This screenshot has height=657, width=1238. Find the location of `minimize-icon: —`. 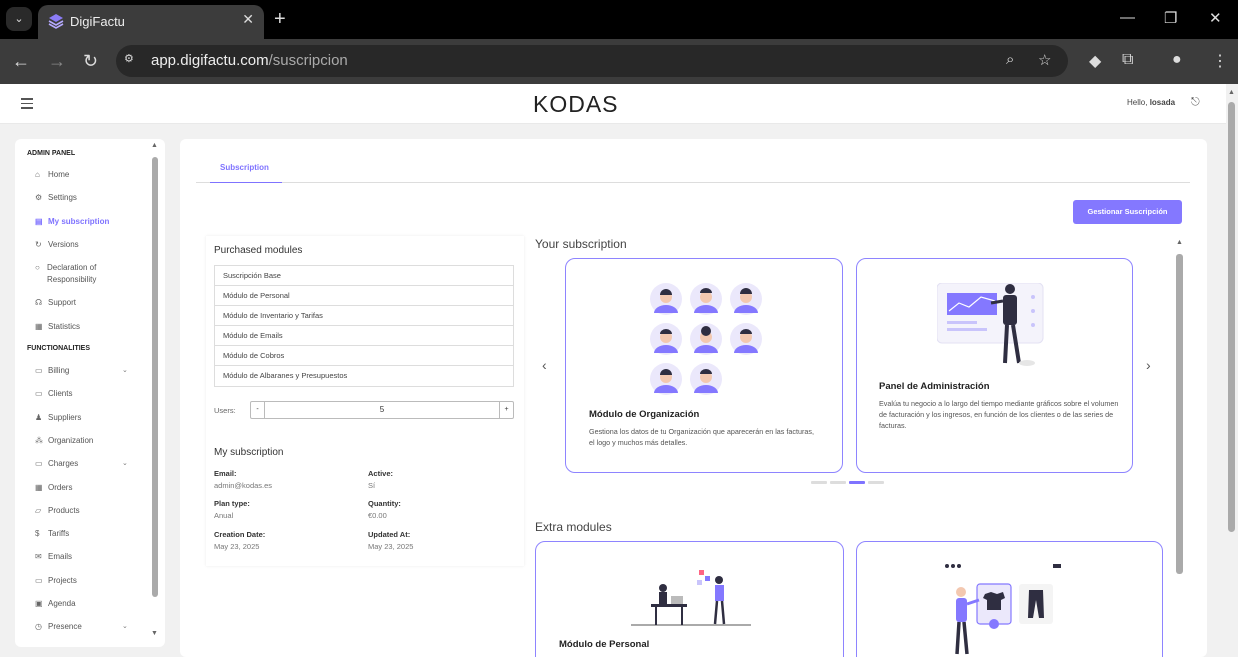

minimize-icon: — is located at coordinates (1127, 17).